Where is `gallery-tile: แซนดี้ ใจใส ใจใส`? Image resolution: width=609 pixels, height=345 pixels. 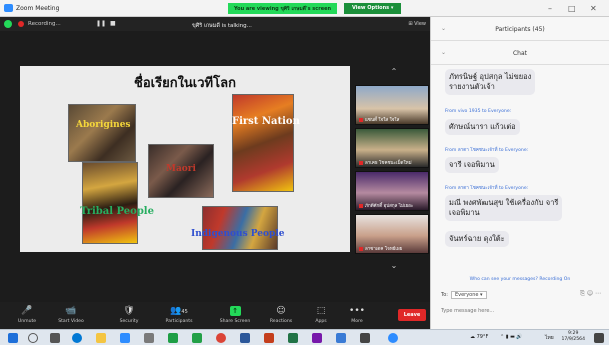 gallery-tile: แซนดี้ ใจใส ใจใส is located at coordinates (392, 105).